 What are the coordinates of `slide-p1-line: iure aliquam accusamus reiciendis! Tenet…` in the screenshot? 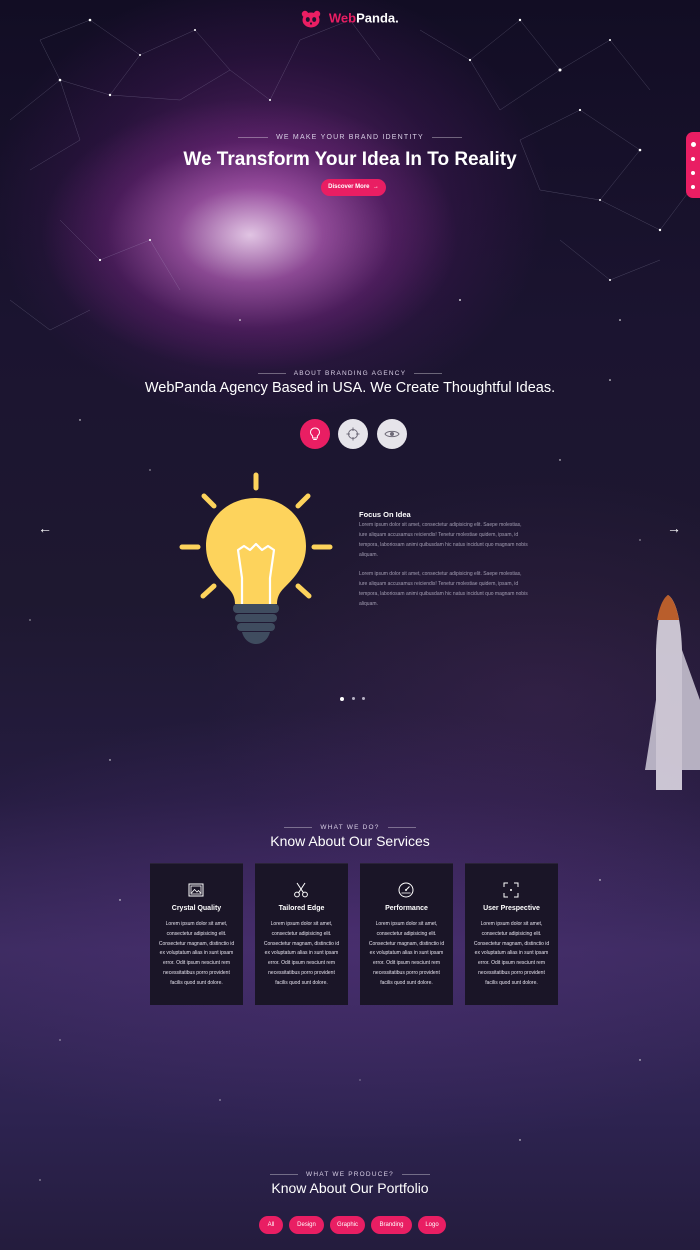 It's located at (439, 535).